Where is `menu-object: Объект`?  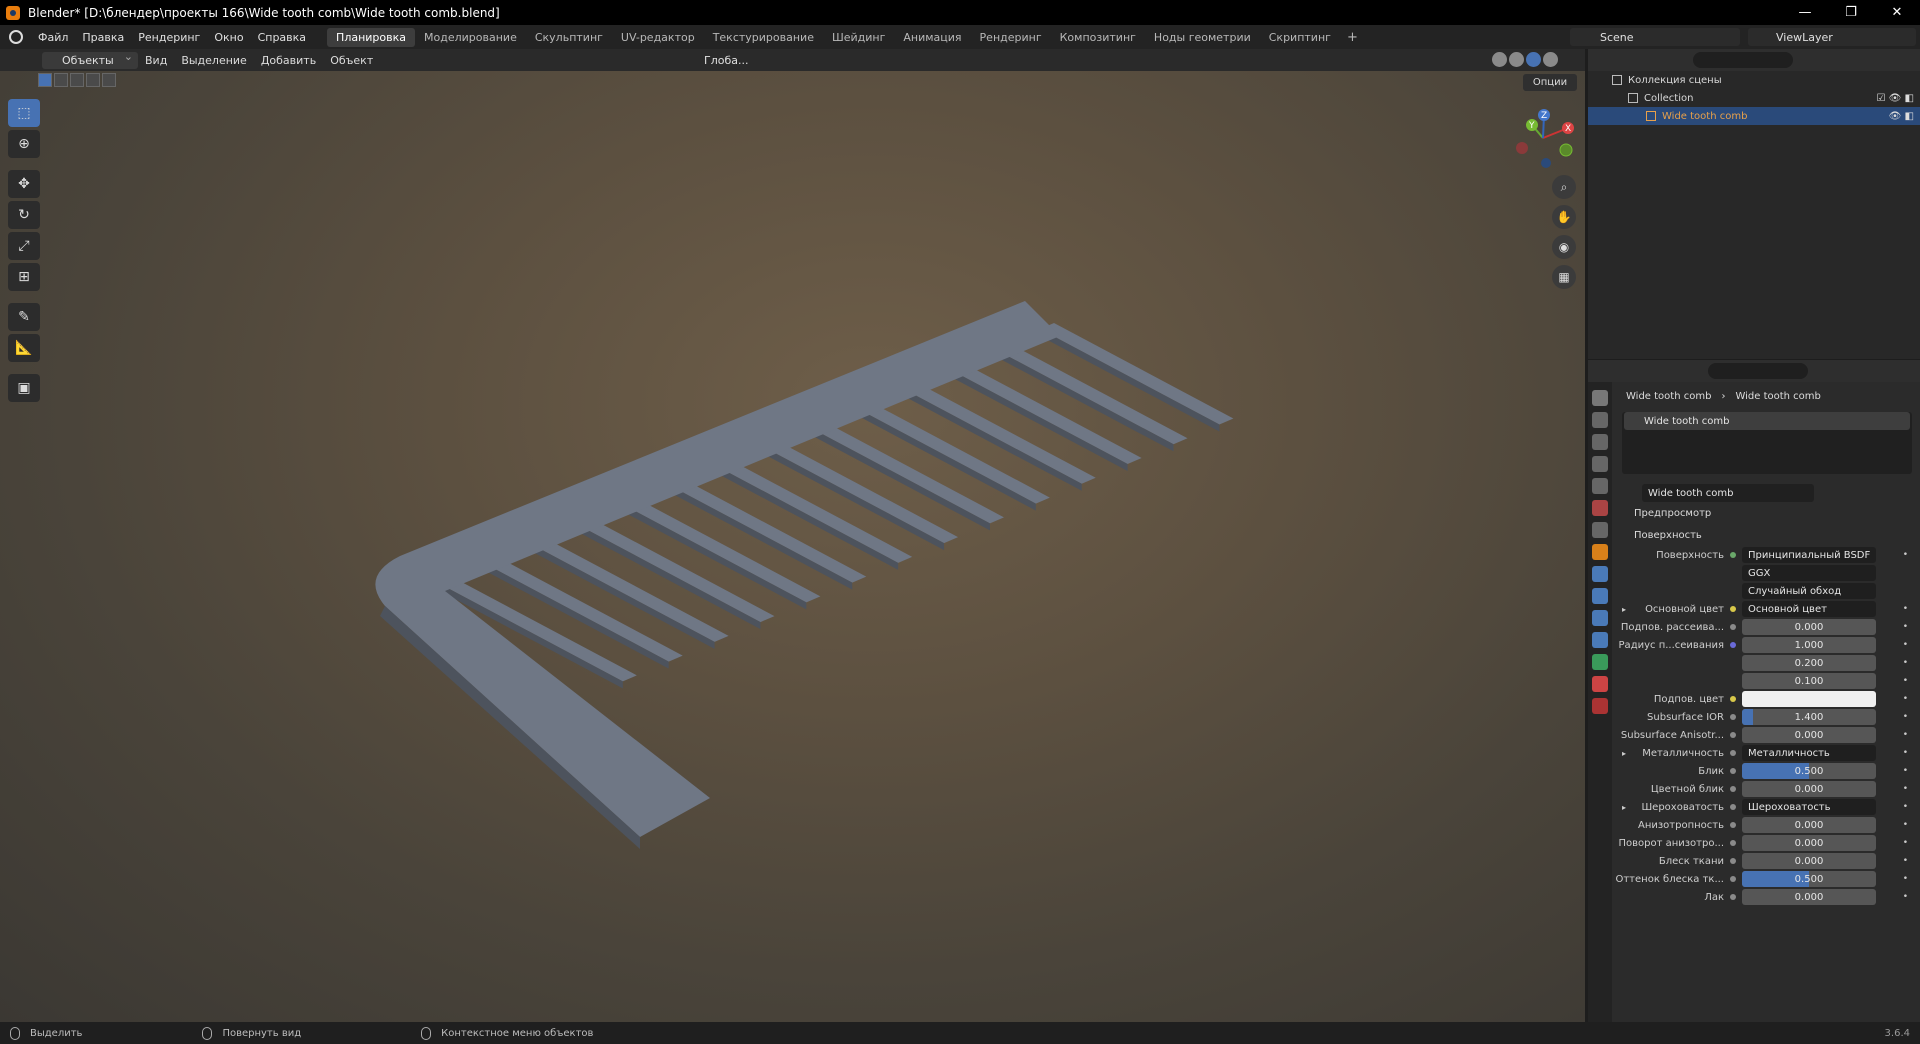 menu-object: Объект is located at coordinates (351, 60).